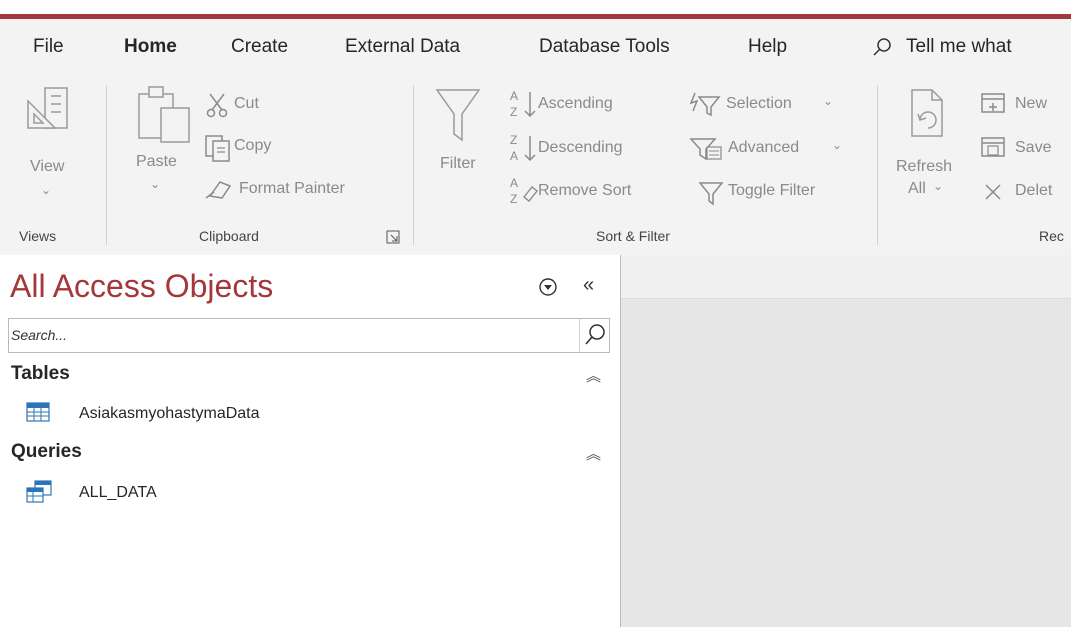 The width and height of the screenshot is (1071, 627). What do you see at coordinates (259, 47) in the screenshot?
I see `tab-create: Create` at bounding box center [259, 47].